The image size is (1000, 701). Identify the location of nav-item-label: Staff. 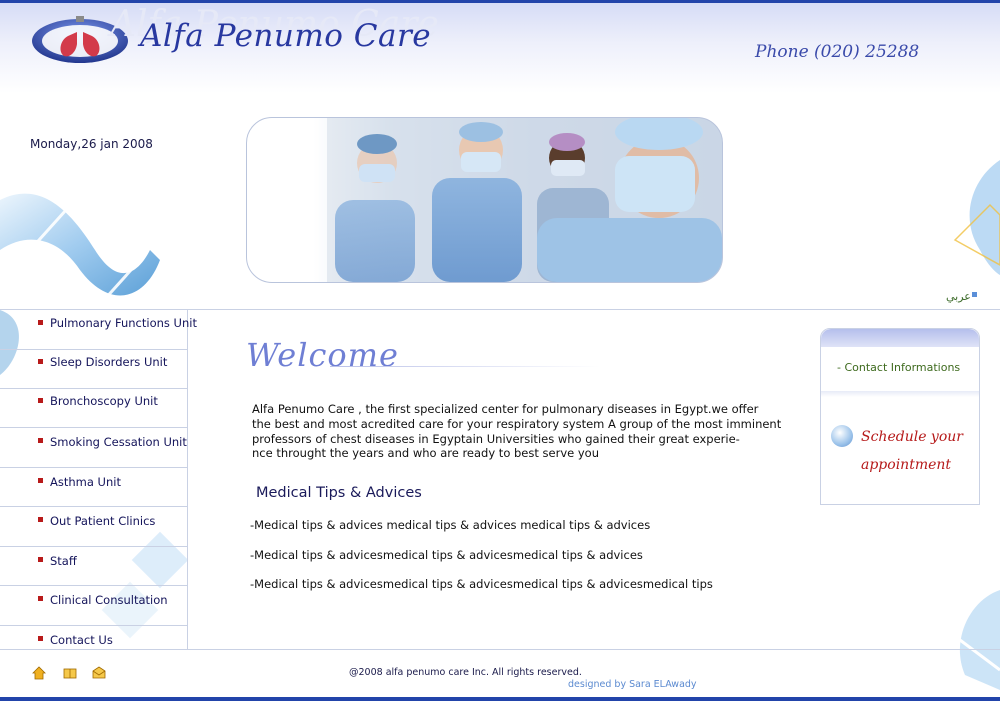
(63, 561).